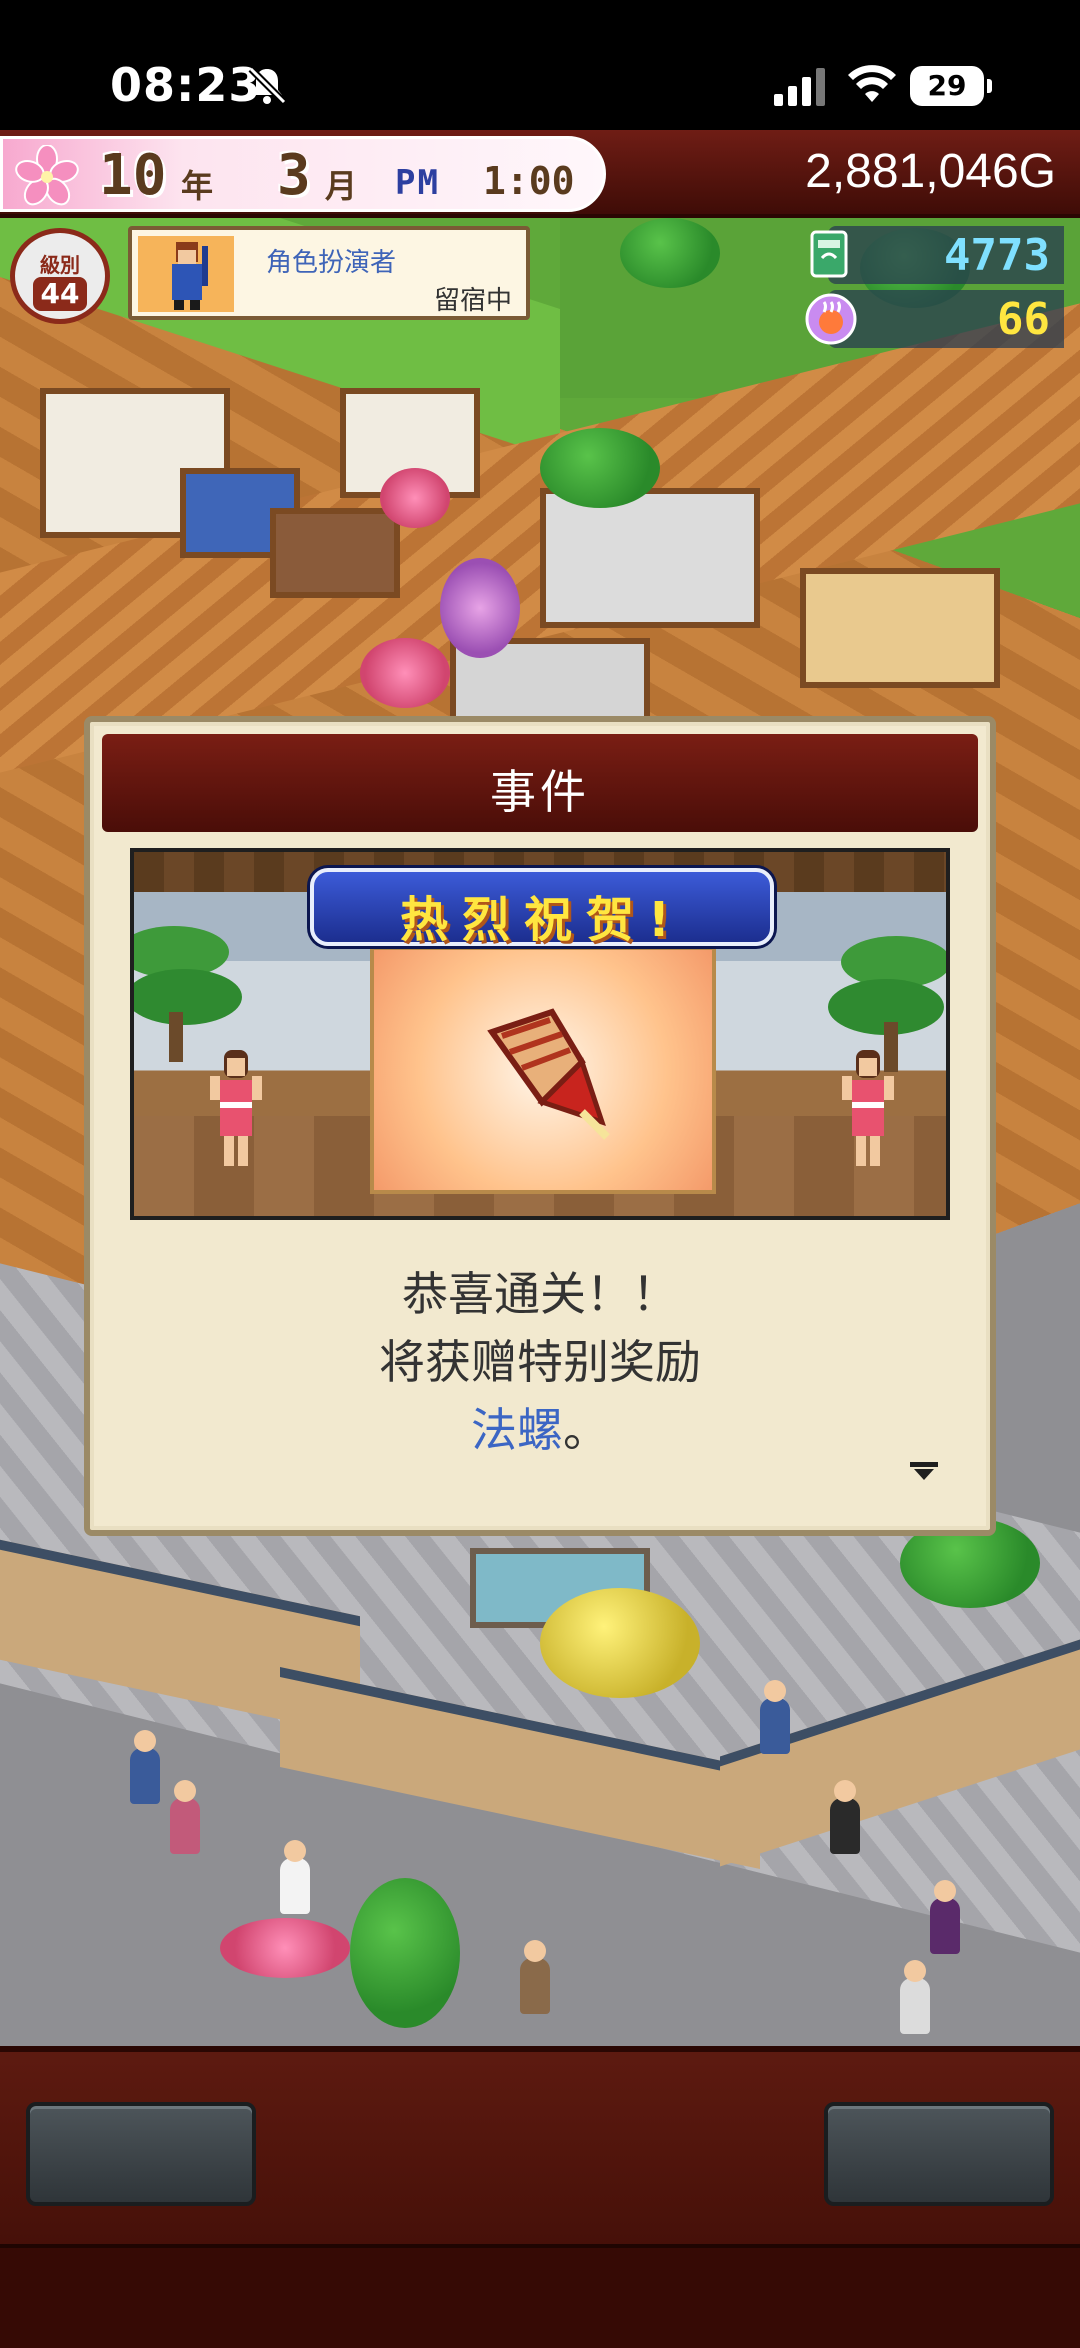 This screenshot has width=1080, height=2348. Describe the element at coordinates (924, 1471) in the screenshot. I see `next-arrow-icon` at that location.